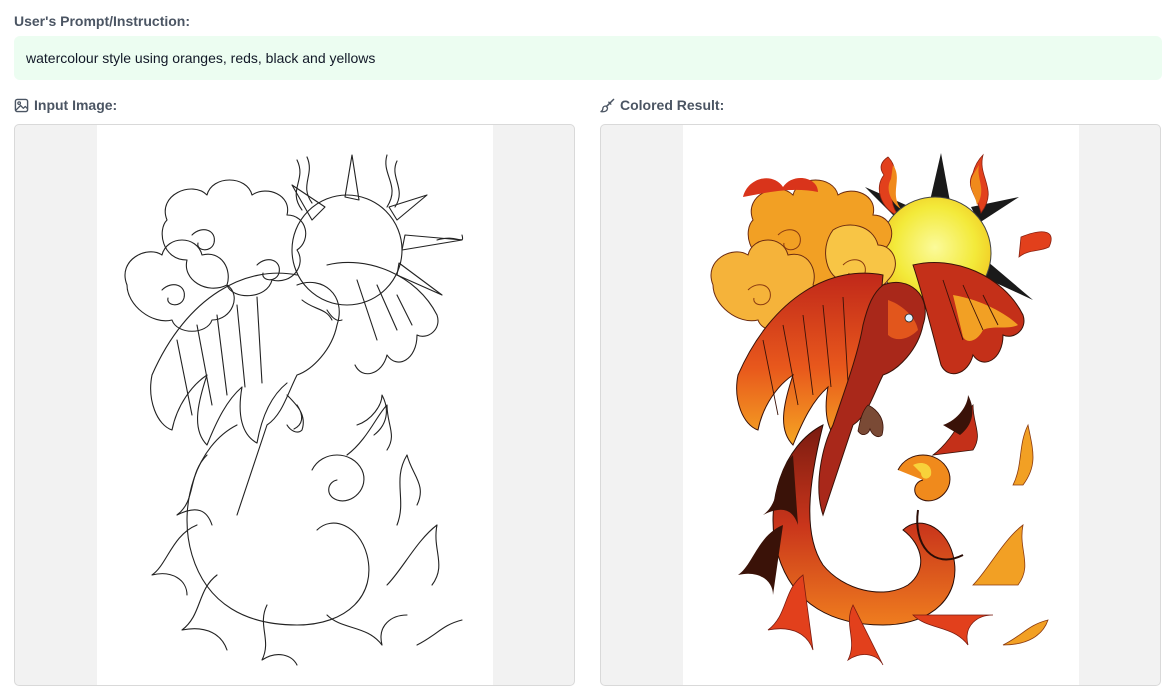  I want to click on input-image-label: Input Image:, so click(76, 105).